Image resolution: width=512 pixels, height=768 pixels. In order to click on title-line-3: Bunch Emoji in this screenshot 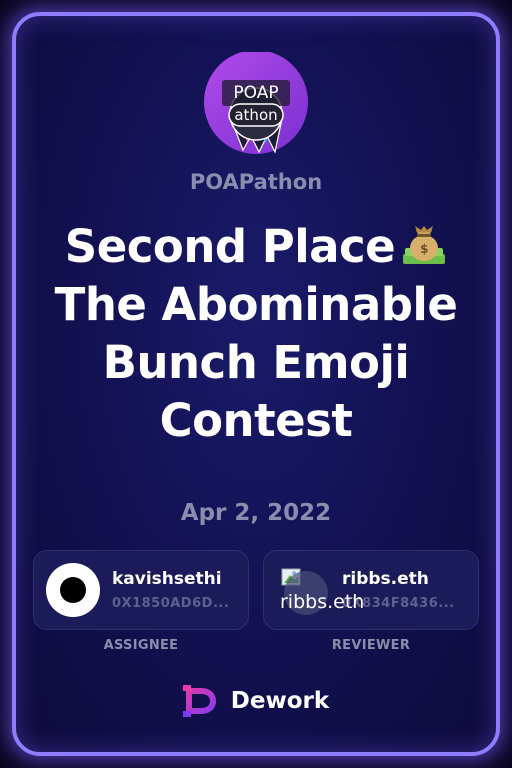, I will do `click(256, 362)`.